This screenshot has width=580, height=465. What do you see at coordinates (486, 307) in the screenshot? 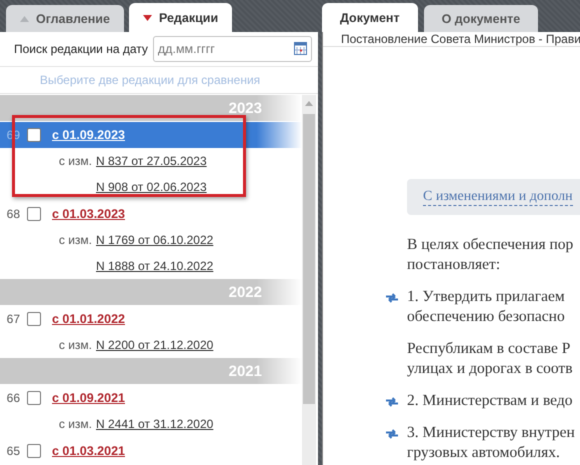
I see `paragraph-text: 1. Утвердить прилагаем обеспечению безопасно` at bounding box center [486, 307].